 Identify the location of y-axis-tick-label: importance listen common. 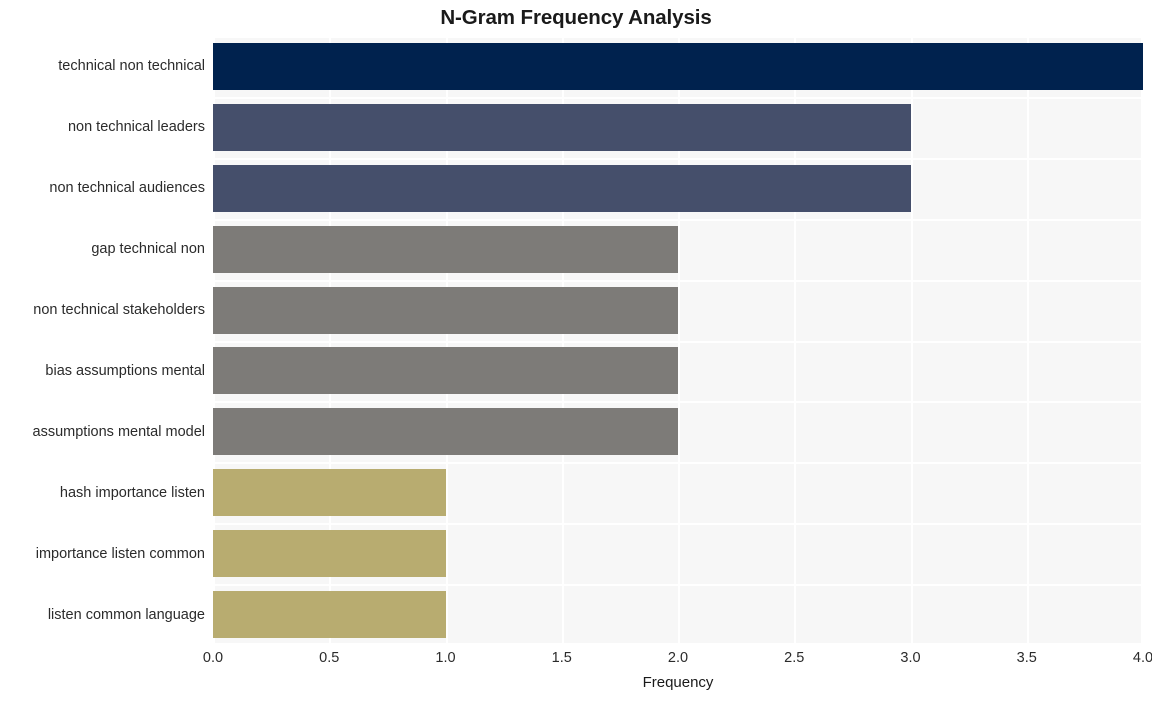
(120, 553).